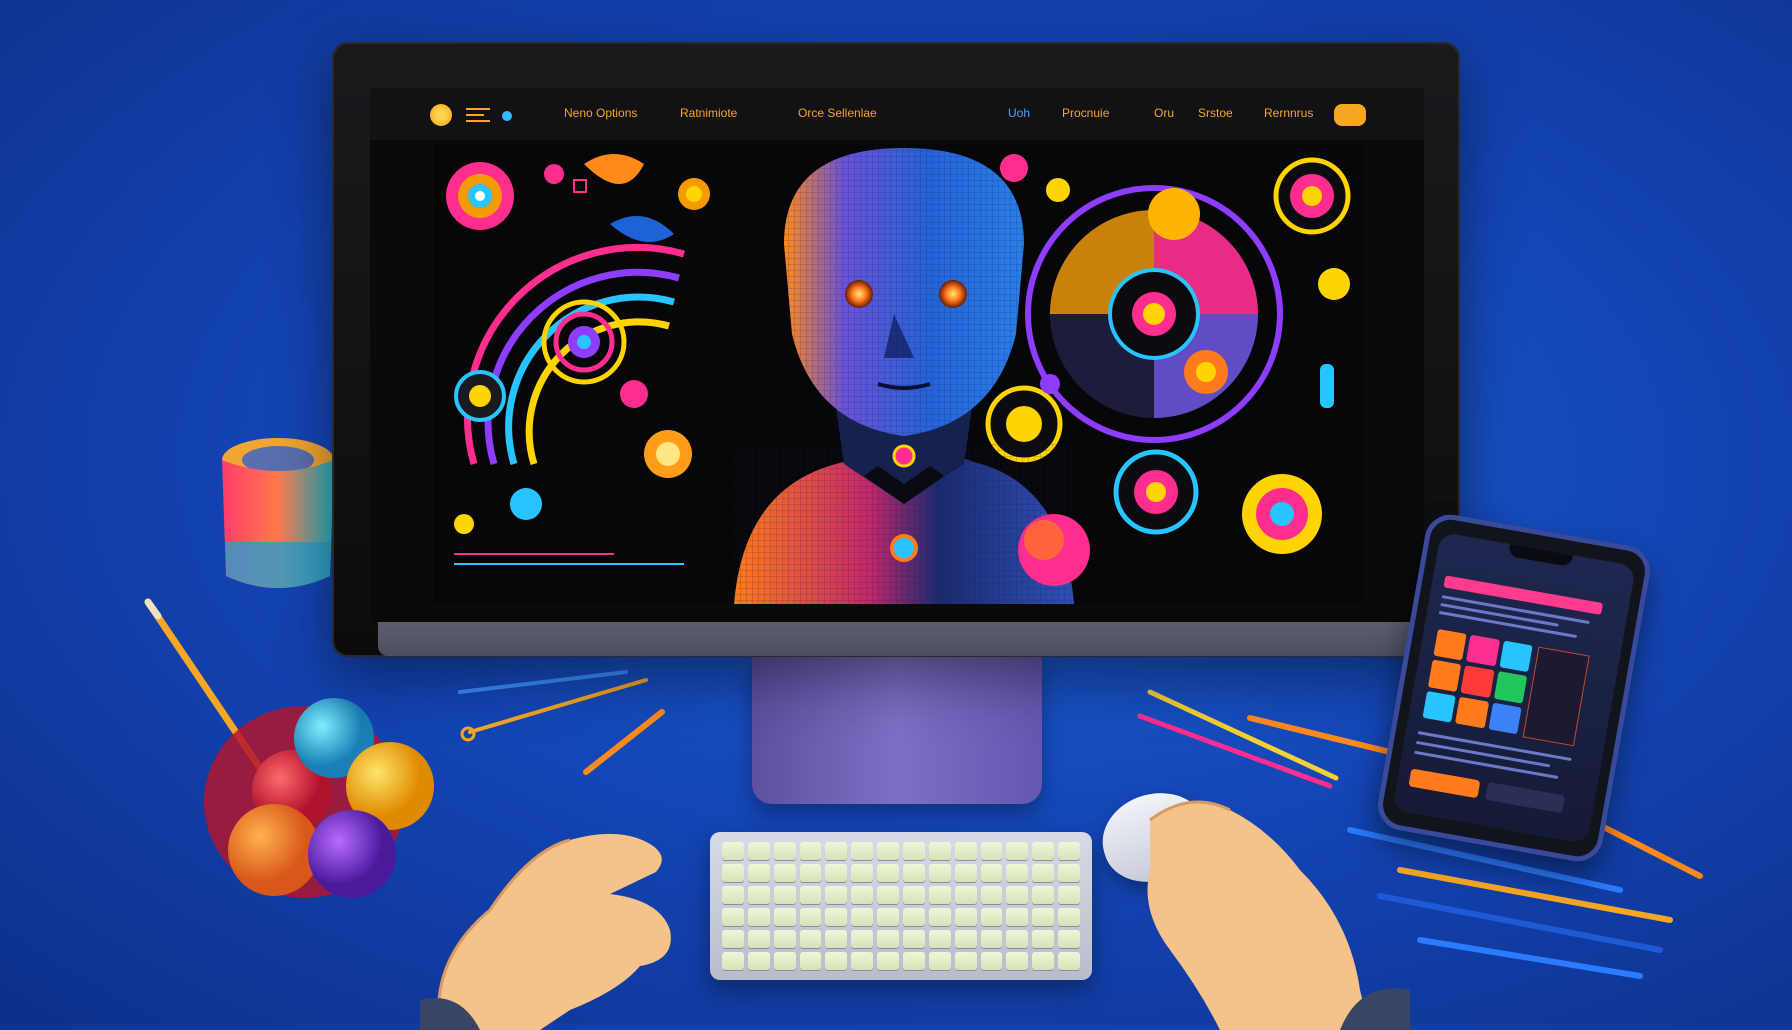 This screenshot has height=1030, width=1792. Describe the element at coordinates (600, 113) in the screenshot. I see `nav-link-1: Nenо Options` at that location.